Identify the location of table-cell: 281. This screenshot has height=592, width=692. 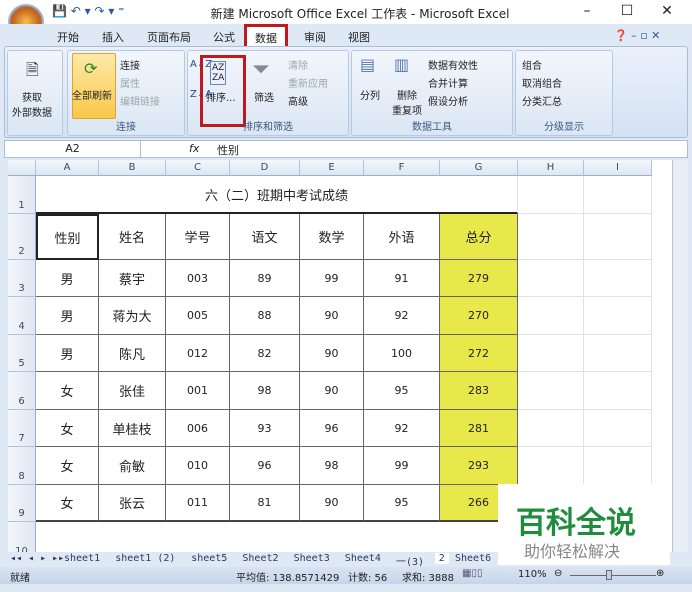
(479, 428).